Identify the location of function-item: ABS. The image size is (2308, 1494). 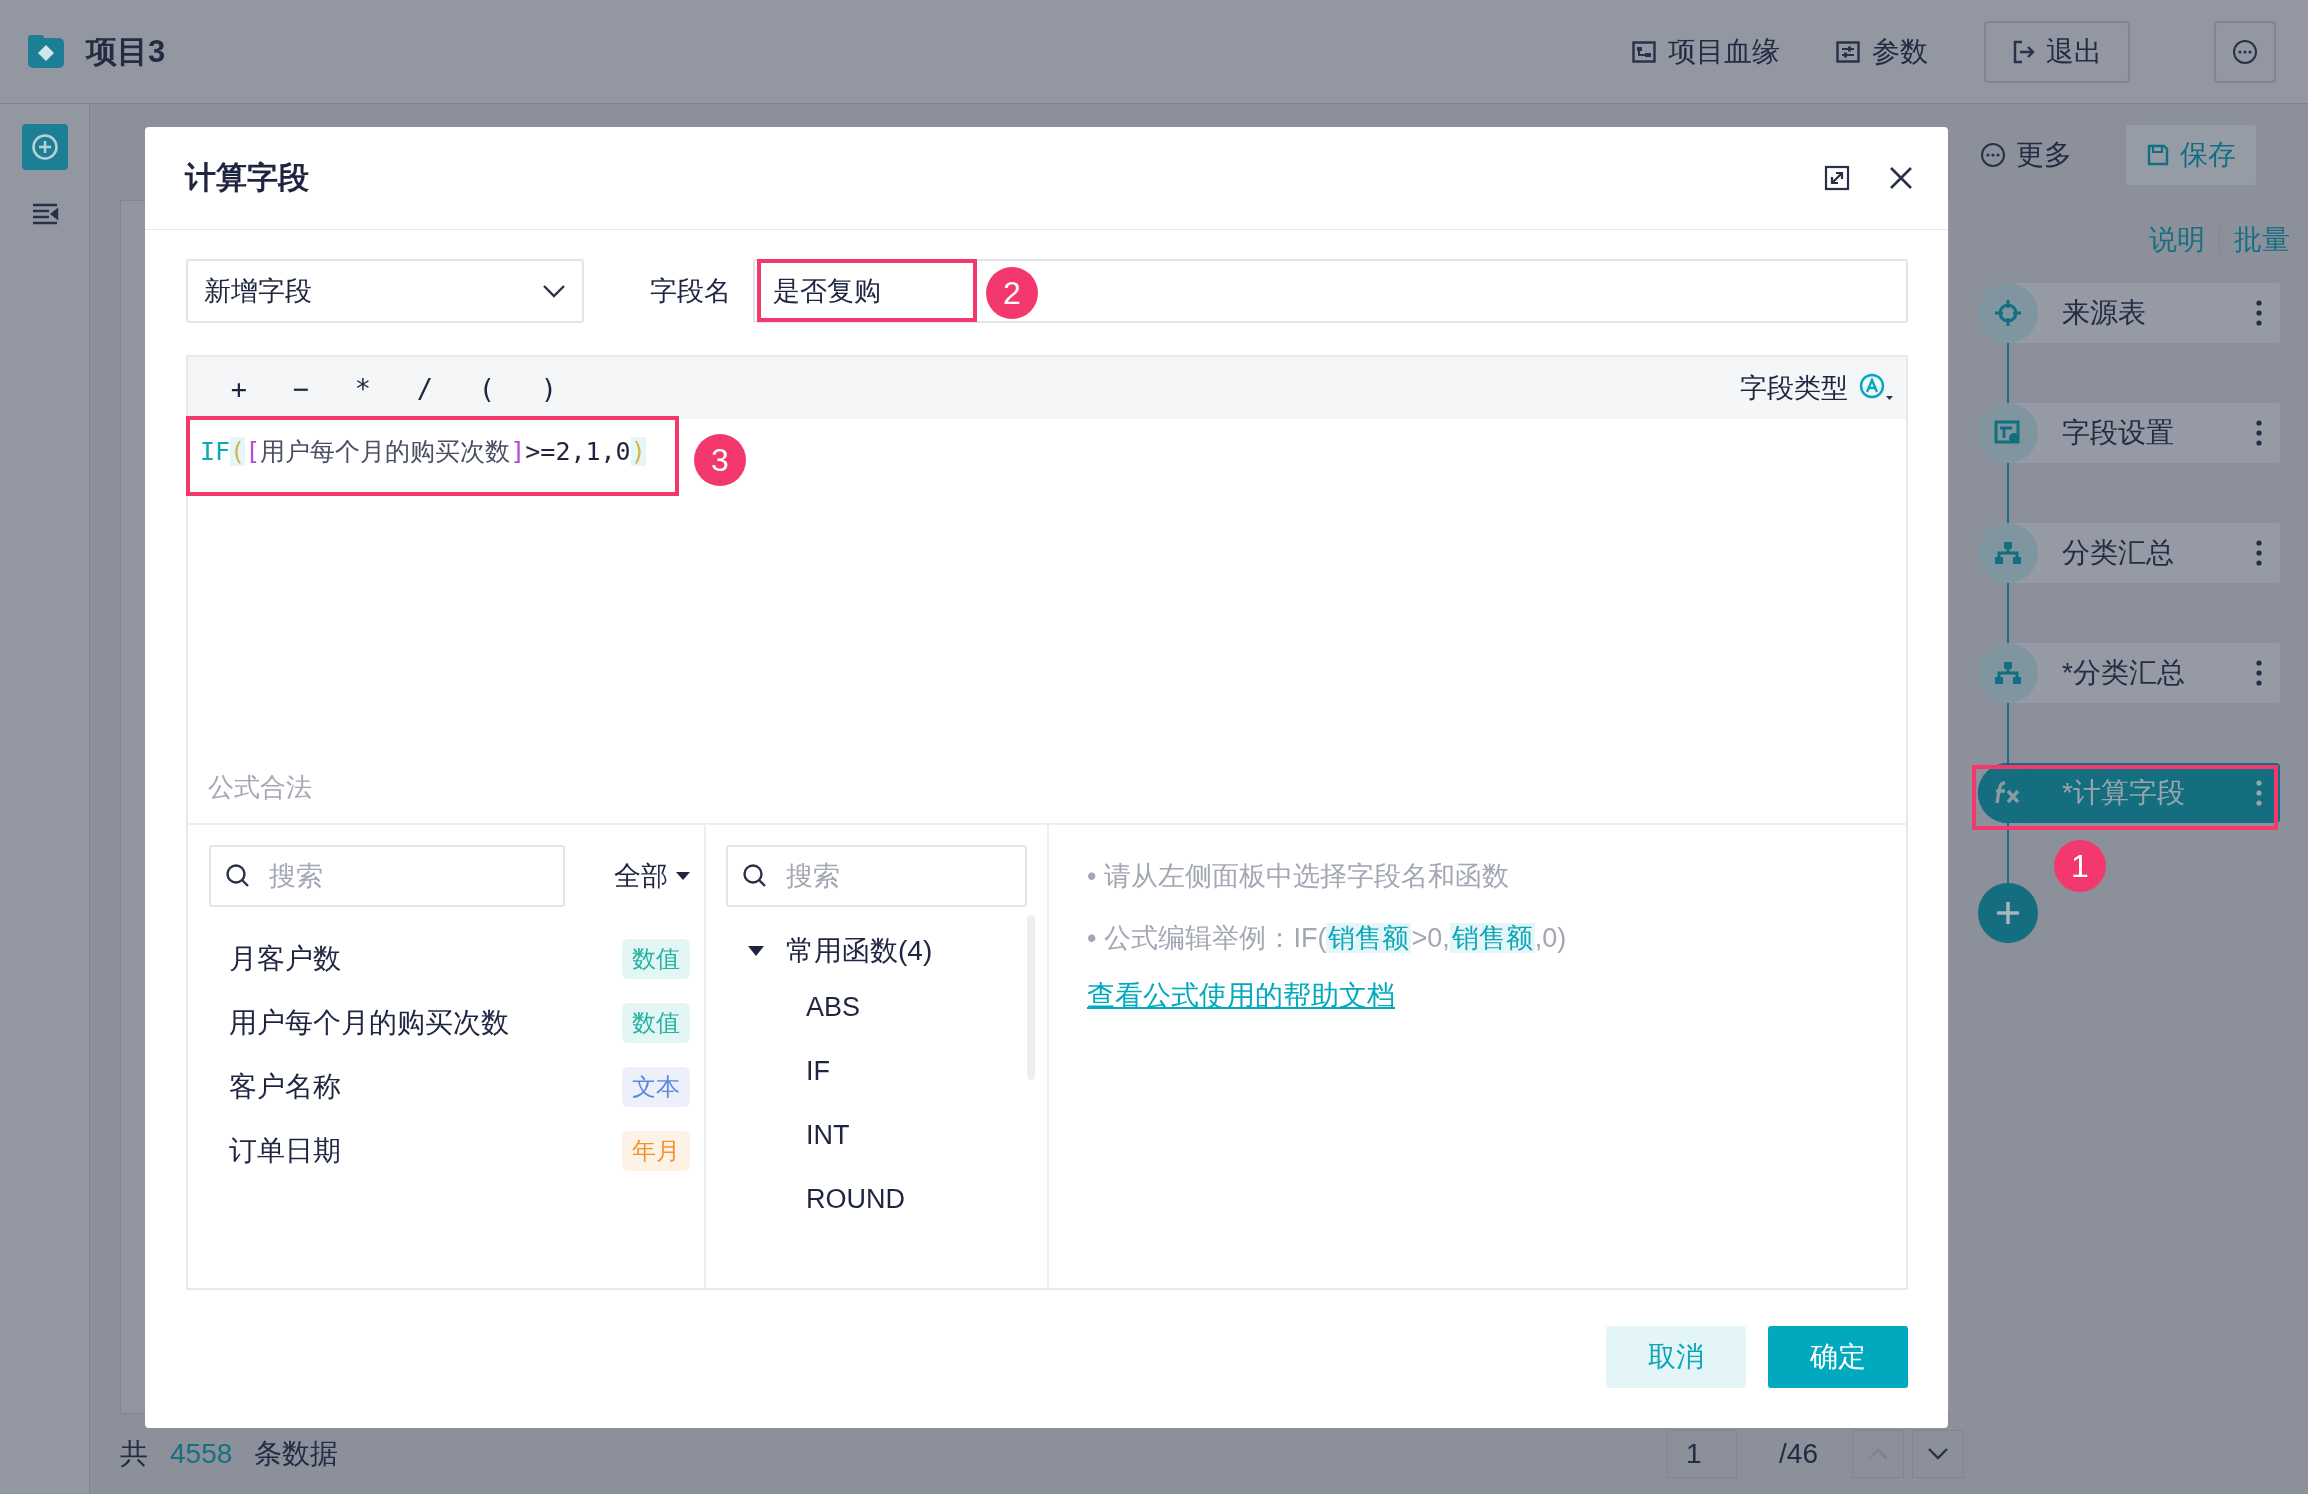
(804, 1007).